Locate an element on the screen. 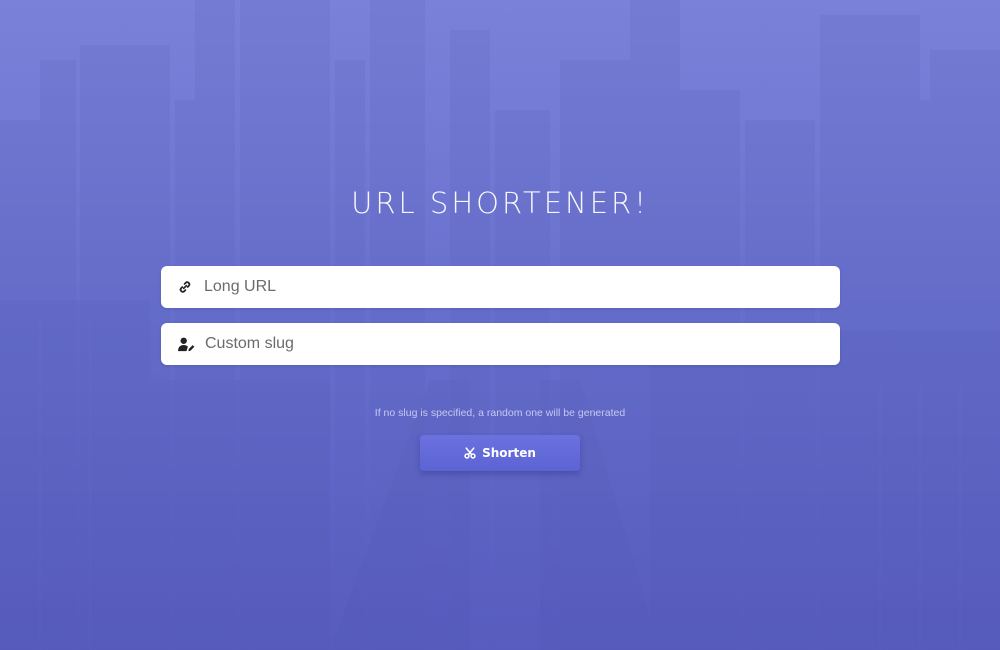  shorten-button: Shorten is located at coordinates (500, 453).